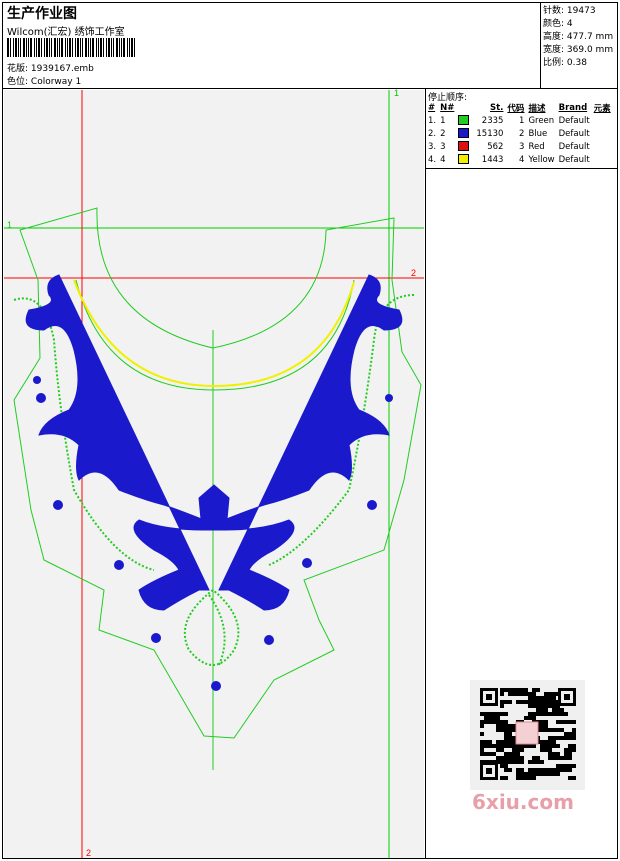 This screenshot has width=620, height=861. I want to click on table-row: 1. 1 2335 1 Green Default, so click(509, 120).